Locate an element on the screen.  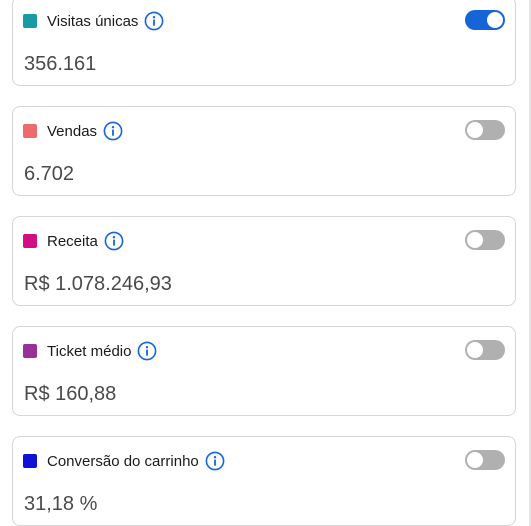
metric-title: Vendas is located at coordinates (72, 131).